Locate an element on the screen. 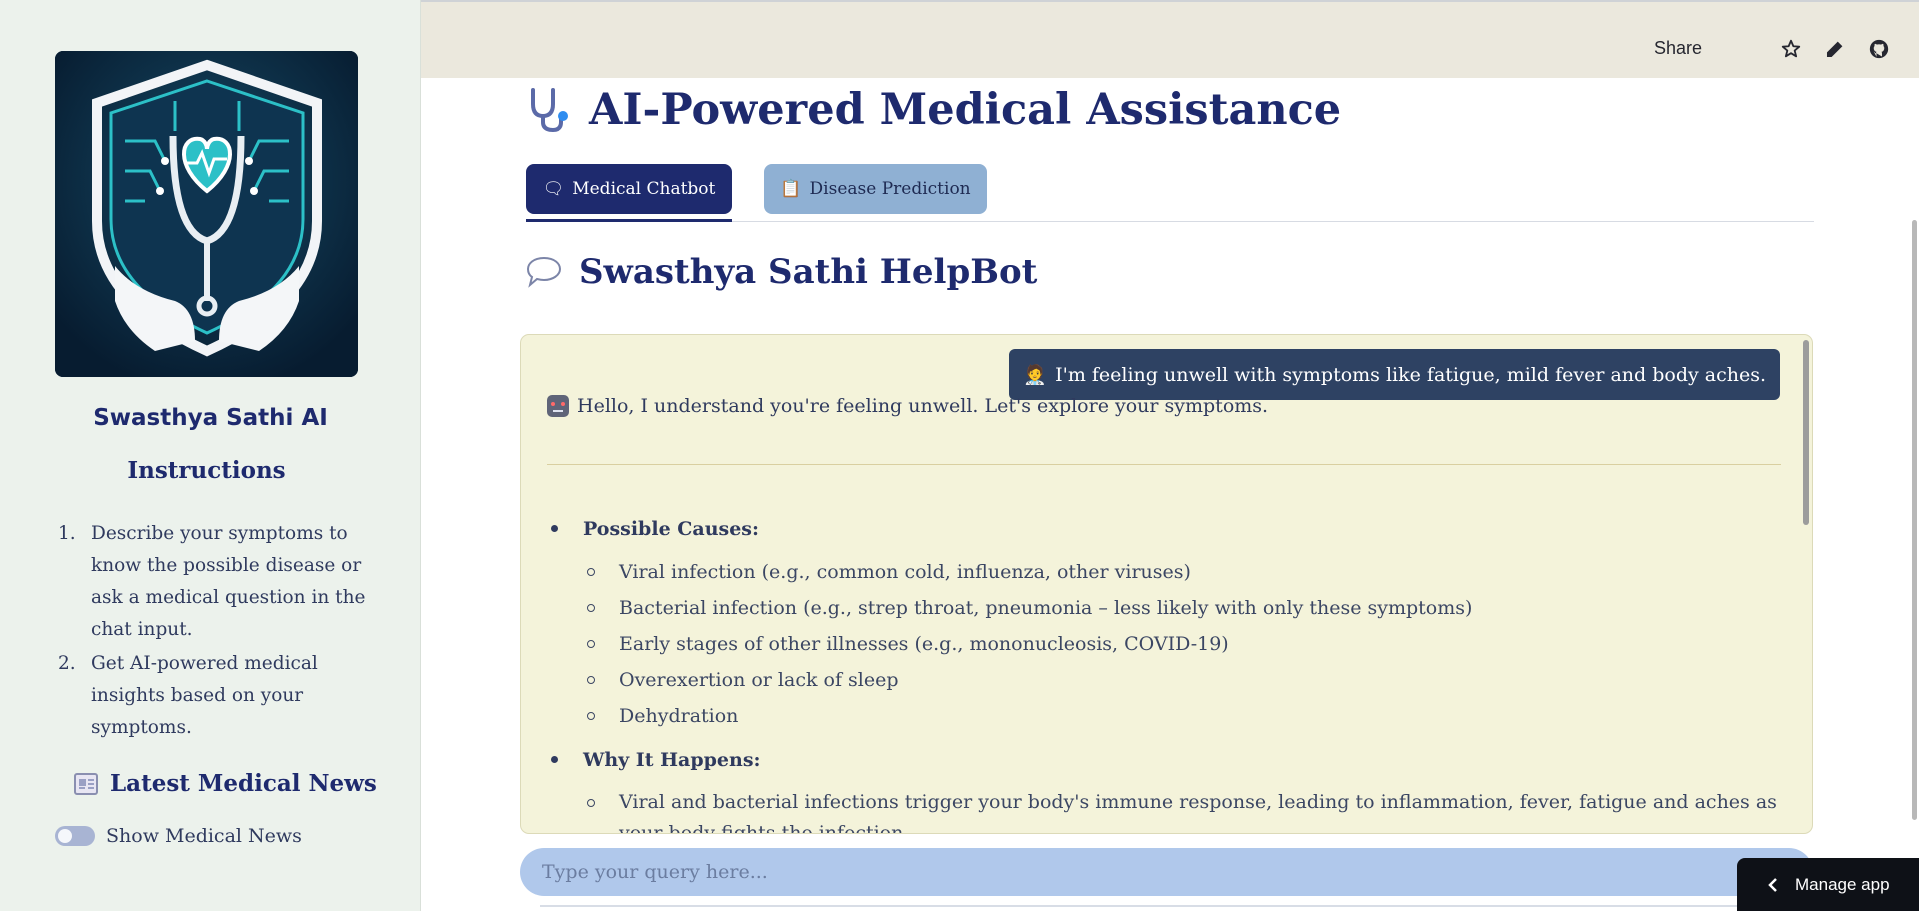 This screenshot has height=911, width=1919. list-item: Overexertion or lack of sleep is located at coordinates (1167, 680).